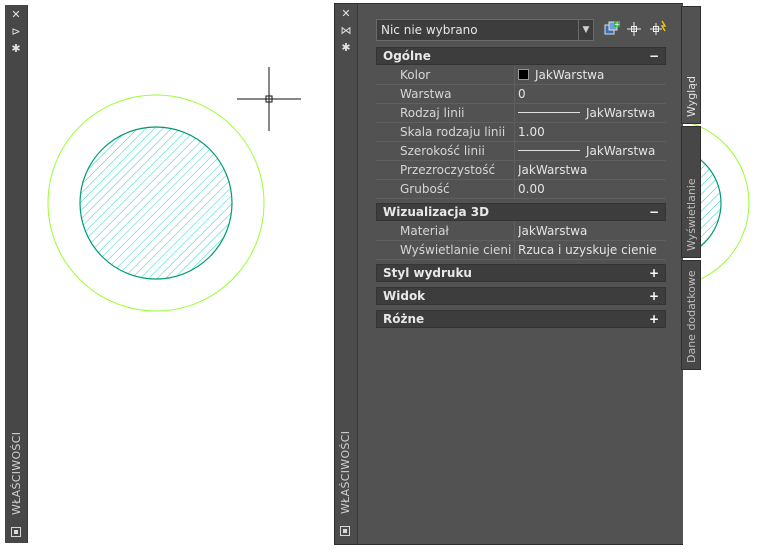 The height and width of the screenshot is (559, 775). Describe the element at coordinates (457, 170) in the screenshot. I see `property-name: Przezroczystość` at that location.